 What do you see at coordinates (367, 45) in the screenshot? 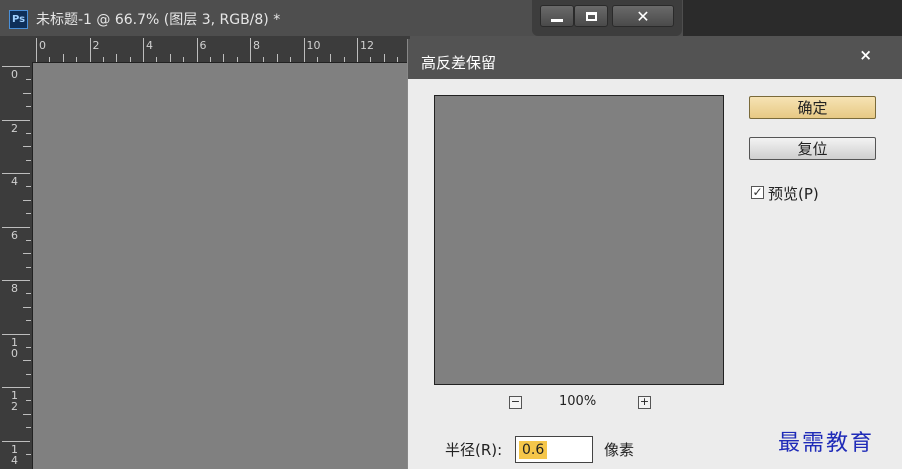
I see `ruler-label: 12` at bounding box center [367, 45].